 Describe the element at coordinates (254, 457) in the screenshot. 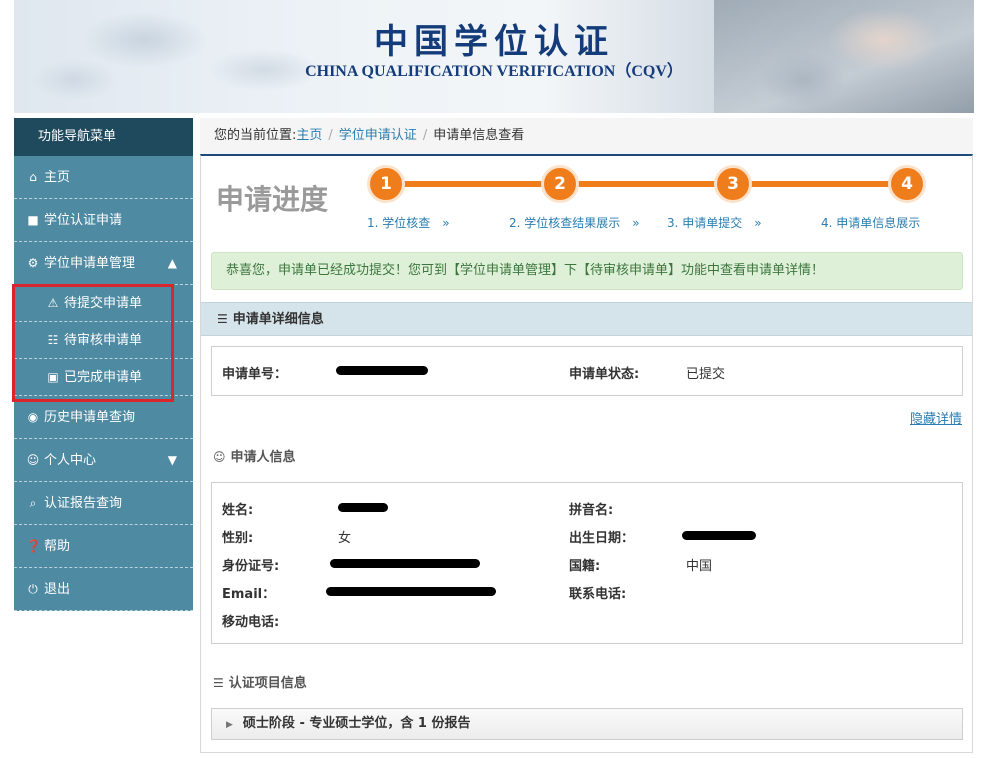

I see `applicant-section-title: ☺ 申请人信息` at that location.